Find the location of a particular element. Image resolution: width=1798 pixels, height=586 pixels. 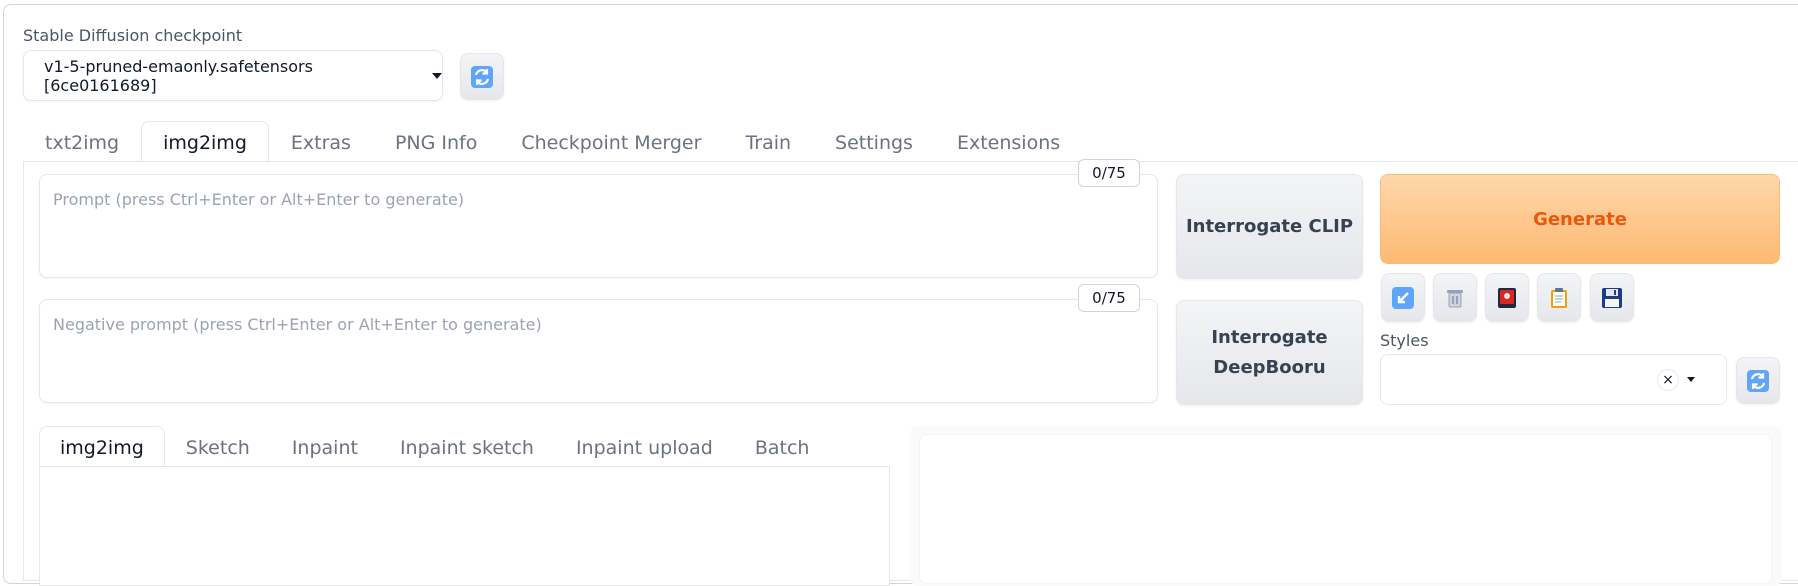

output-gallery is located at coordinates (1345, 509).